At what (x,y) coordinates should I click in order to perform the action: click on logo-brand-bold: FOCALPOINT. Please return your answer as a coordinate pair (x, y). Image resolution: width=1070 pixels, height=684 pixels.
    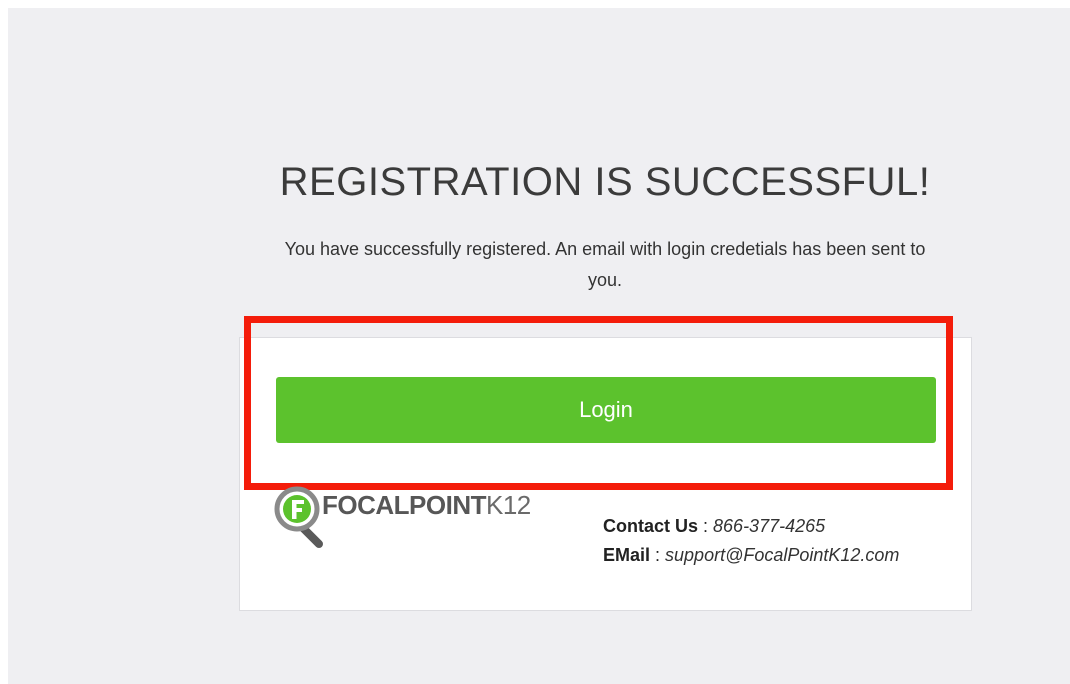
    Looking at the image, I should click on (404, 505).